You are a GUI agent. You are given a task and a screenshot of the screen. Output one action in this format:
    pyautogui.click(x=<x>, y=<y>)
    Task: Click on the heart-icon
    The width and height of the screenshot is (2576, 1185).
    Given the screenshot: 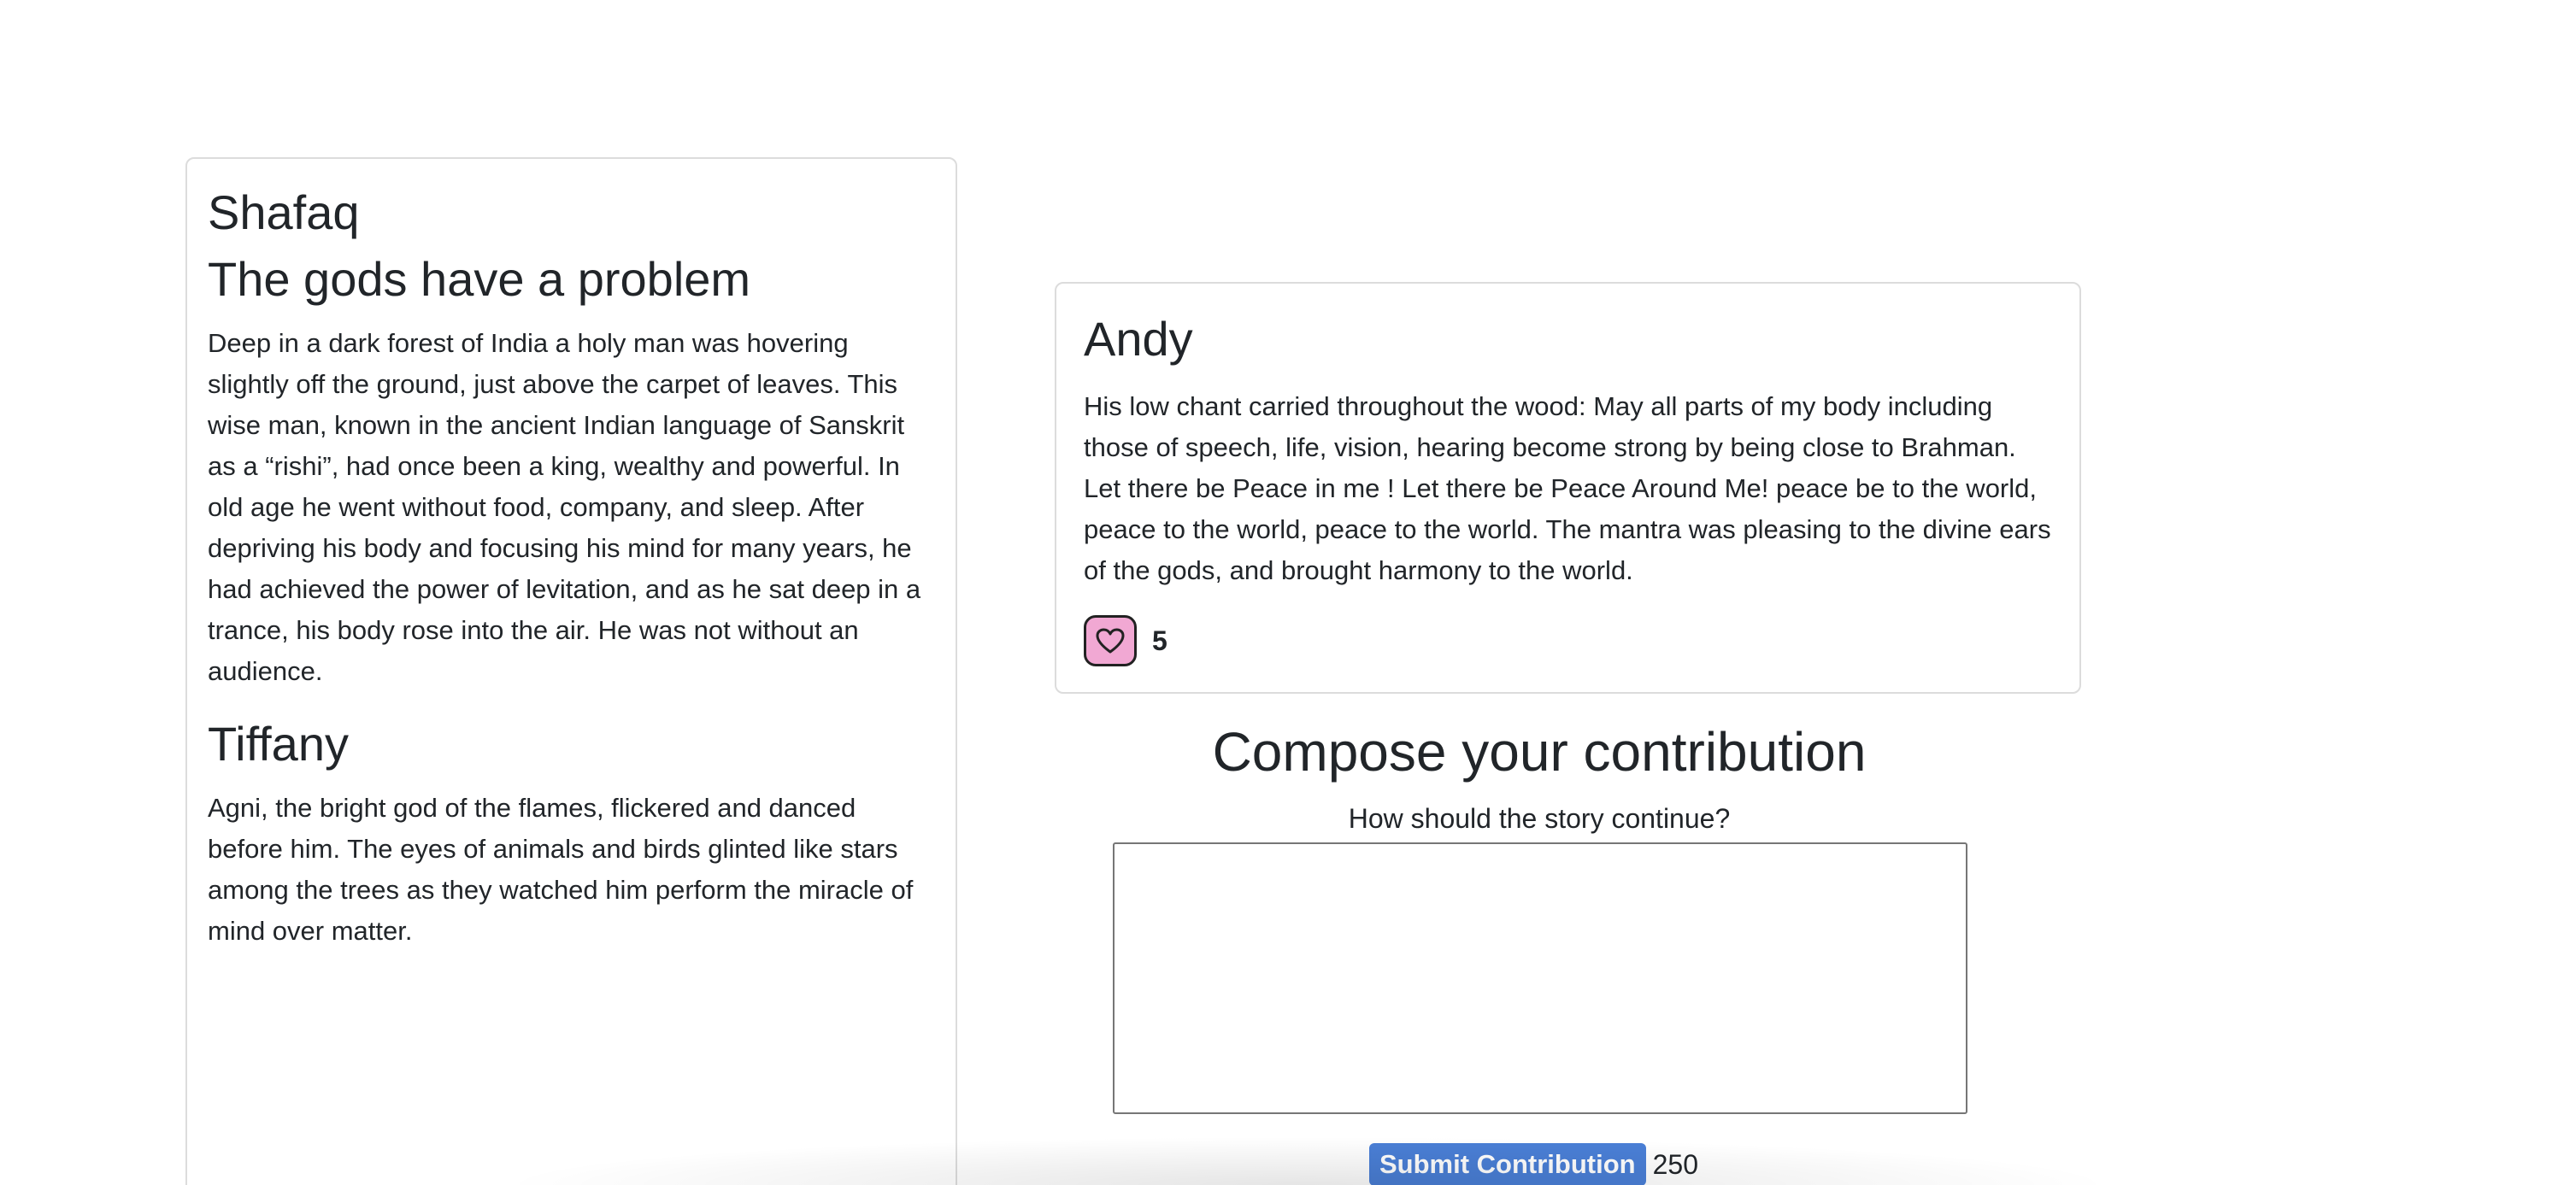 What is the action you would take?
    pyautogui.click(x=1110, y=641)
    